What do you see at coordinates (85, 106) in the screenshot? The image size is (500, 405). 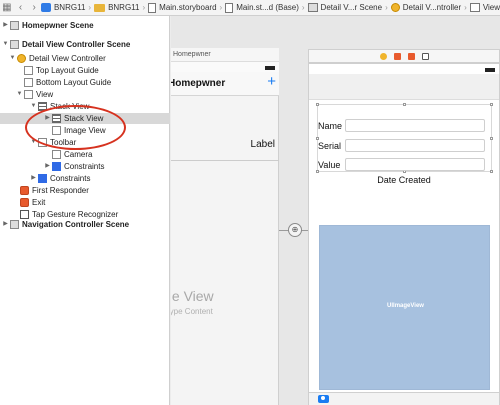 I see `outline-item-stack-view-outer: ▼ Stack View` at bounding box center [85, 106].